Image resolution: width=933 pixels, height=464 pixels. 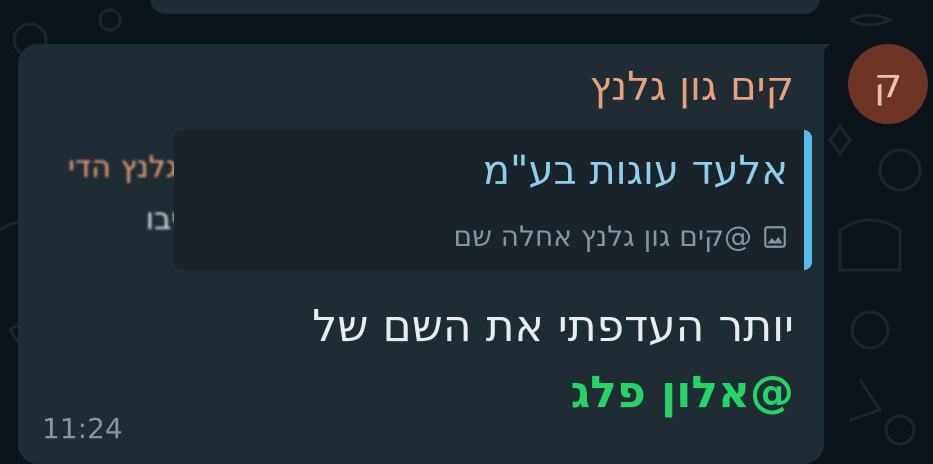 I want to click on sender-name: קים גון גלנץ, so click(x=692, y=87).